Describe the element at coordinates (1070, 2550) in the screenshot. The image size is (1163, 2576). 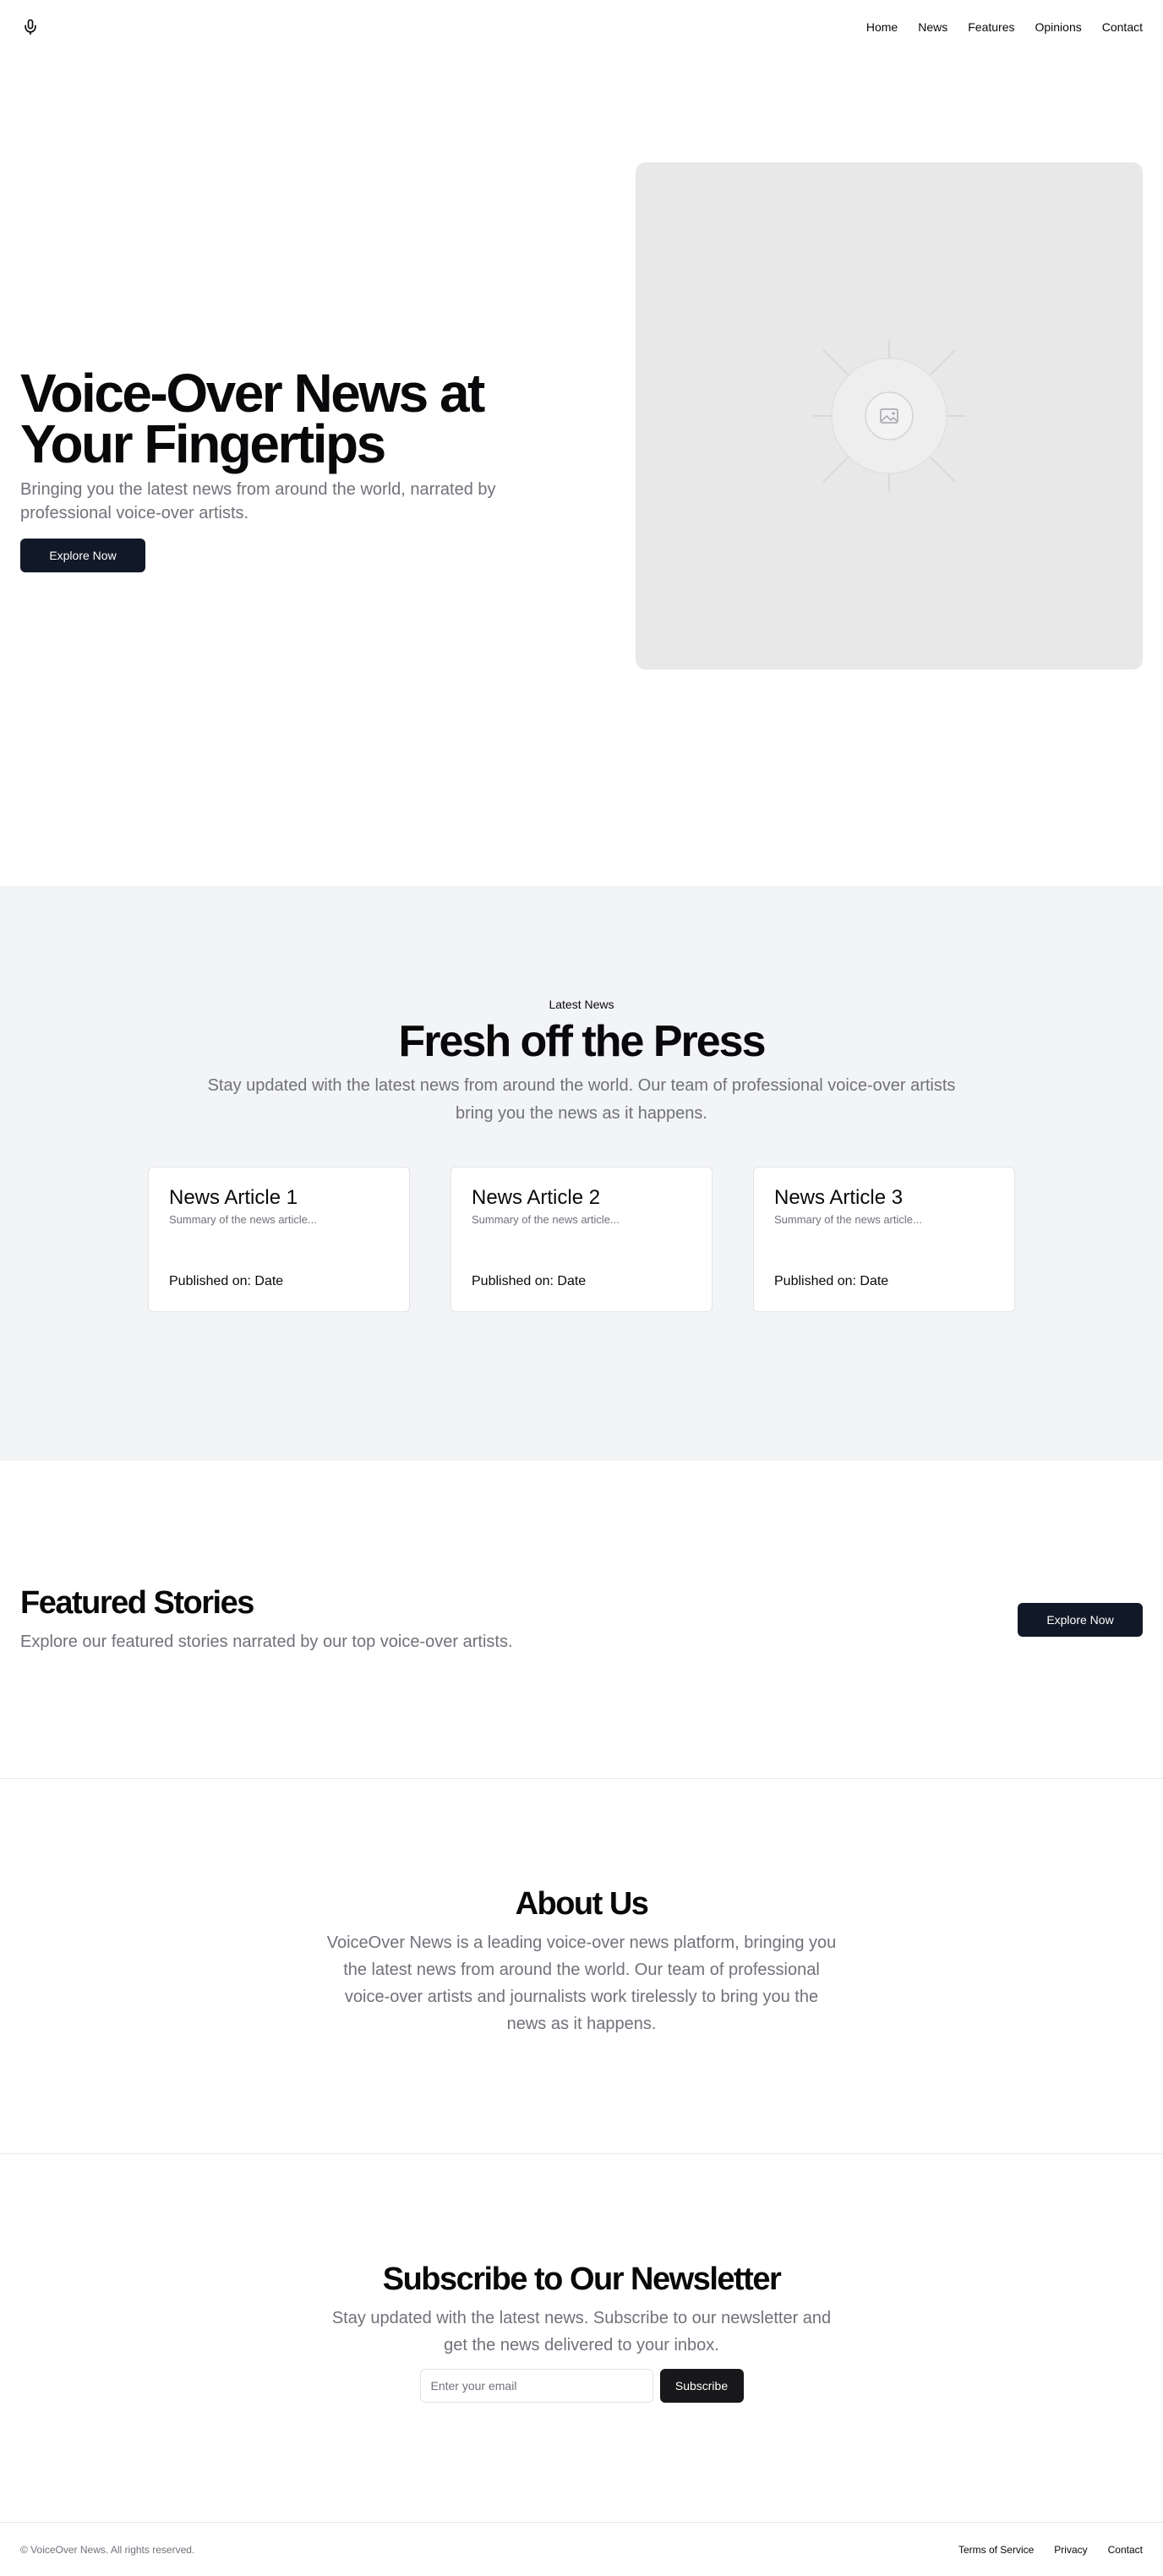
I see `footer-link-privacy: Privacy` at that location.